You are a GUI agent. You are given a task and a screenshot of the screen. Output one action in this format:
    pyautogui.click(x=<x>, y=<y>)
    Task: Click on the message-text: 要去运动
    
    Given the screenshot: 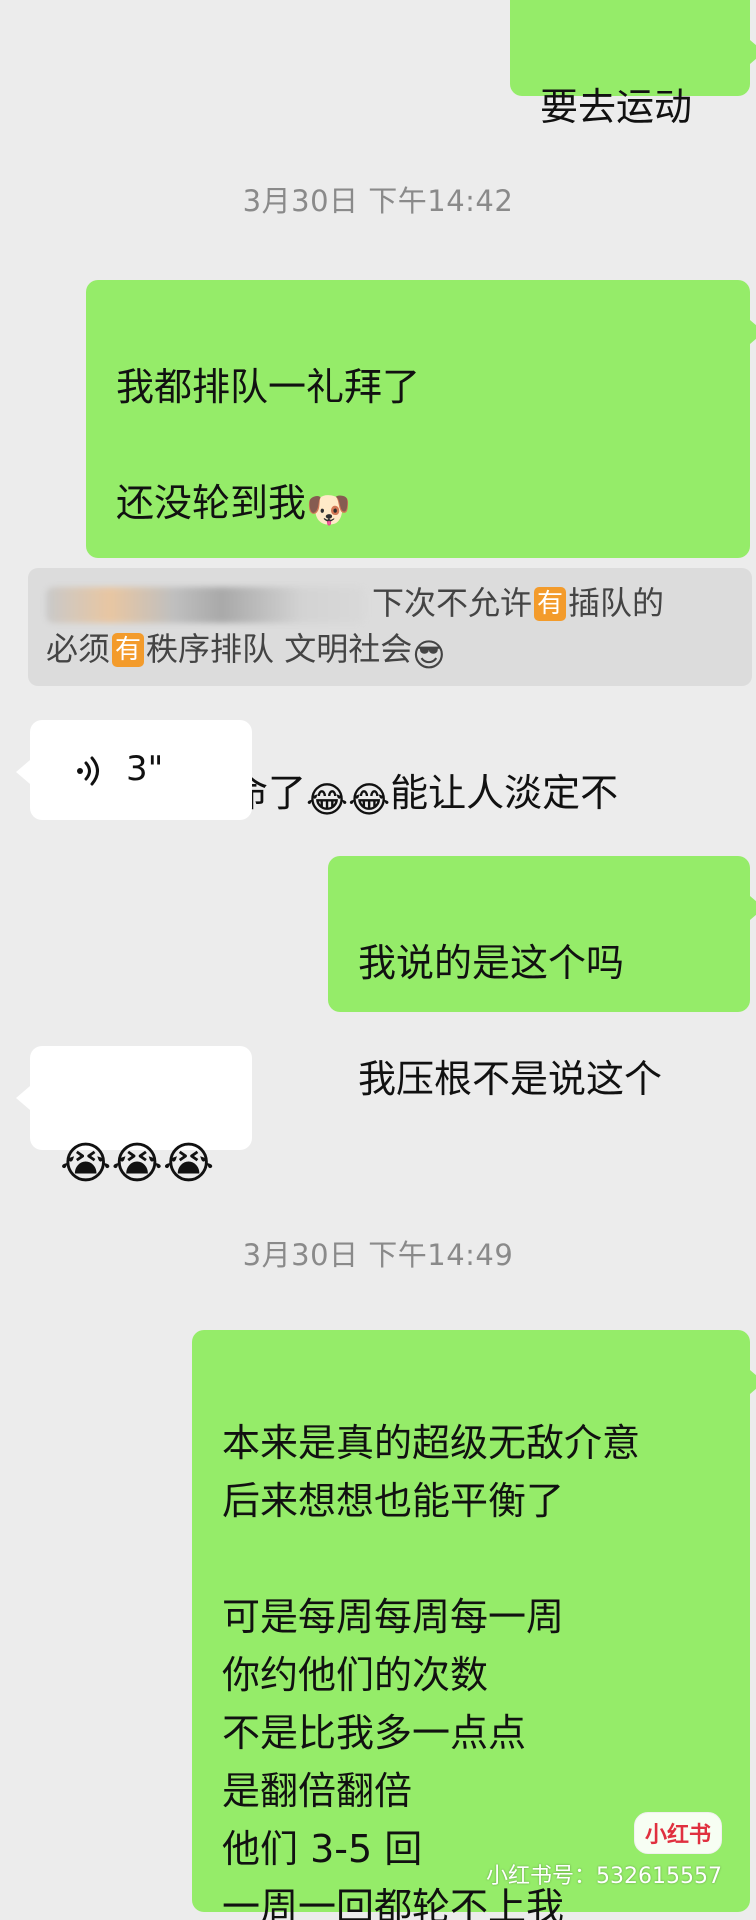 What is the action you would take?
    pyautogui.click(x=616, y=107)
    